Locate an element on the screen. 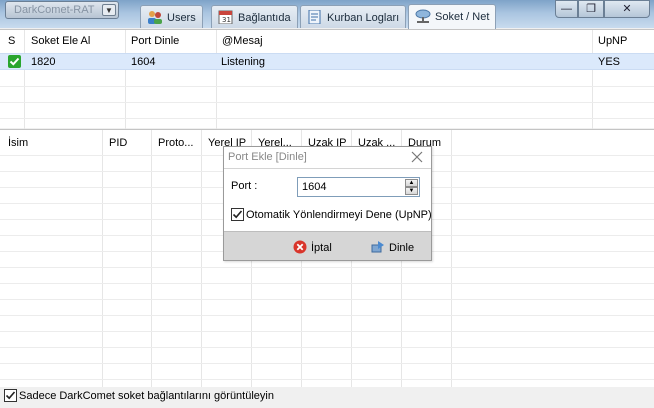  footer-filter-checkbox is located at coordinates (10, 395).